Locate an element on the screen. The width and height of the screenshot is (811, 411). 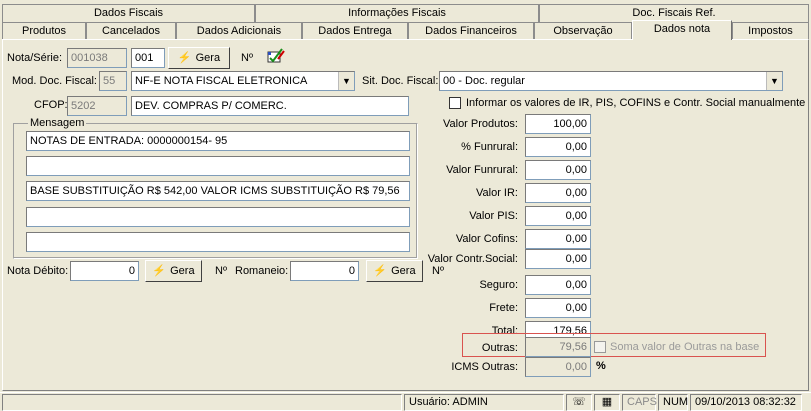
gera-nota-button: ⚡ Gera is located at coordinates (199, 58).